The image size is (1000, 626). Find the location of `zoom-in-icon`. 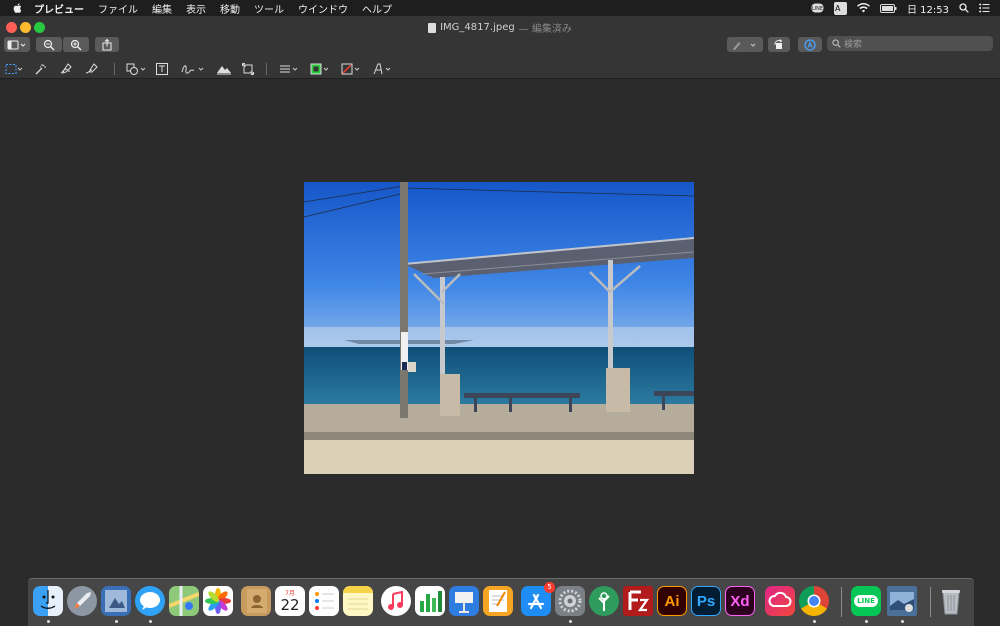

zoom-in-icon is located at coordinates (76, 44).